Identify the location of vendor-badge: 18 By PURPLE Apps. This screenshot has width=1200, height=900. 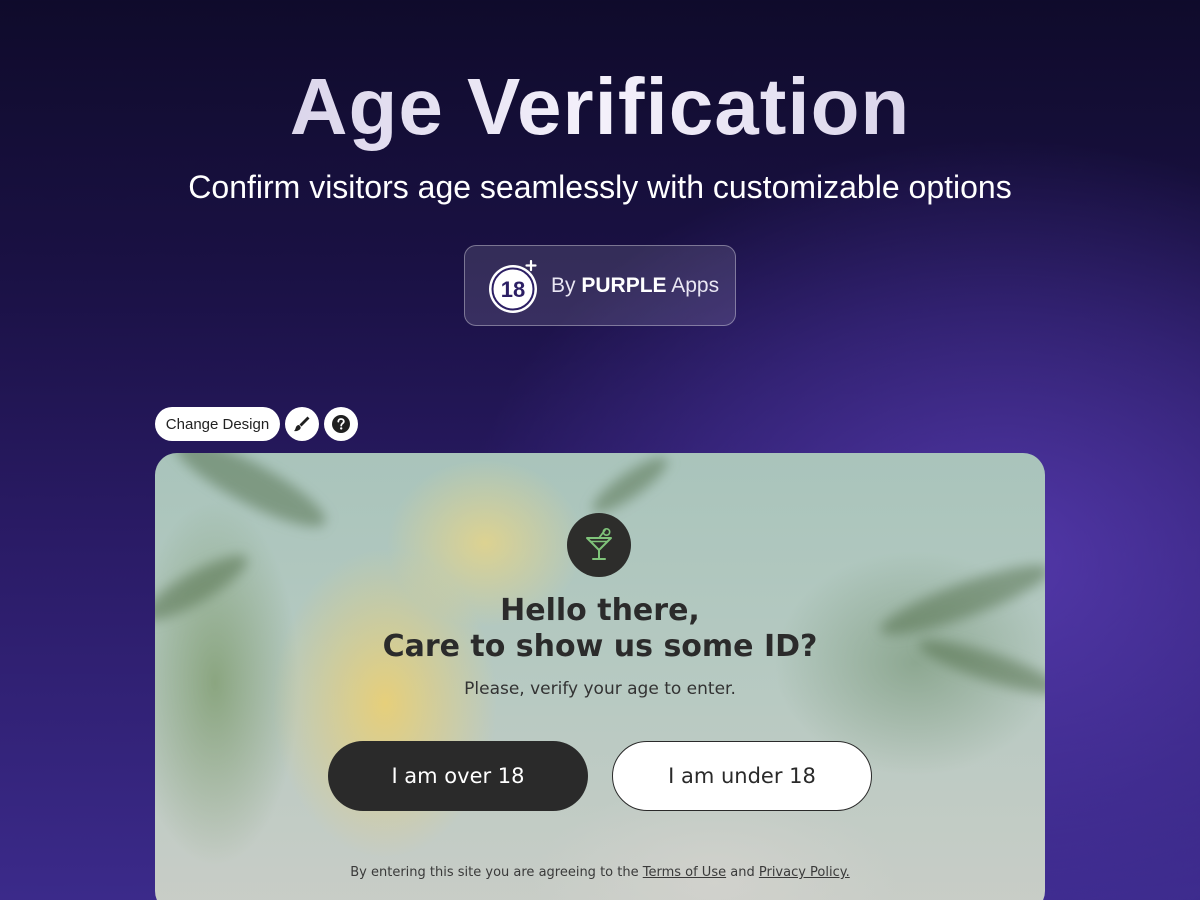
(600, 285).